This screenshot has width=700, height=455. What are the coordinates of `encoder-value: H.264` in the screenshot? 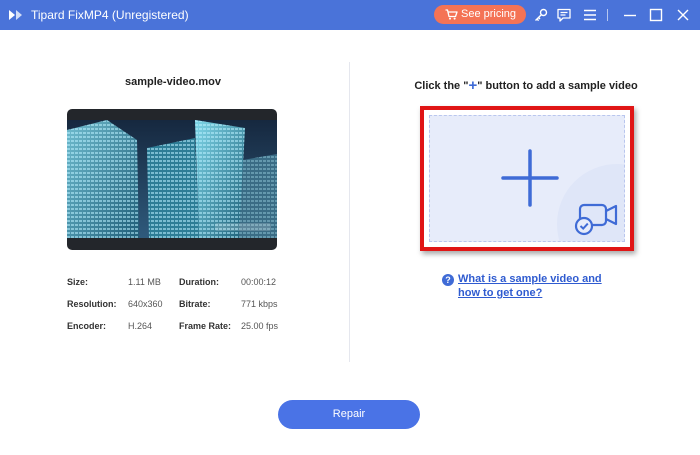 It's located at (140, 326).